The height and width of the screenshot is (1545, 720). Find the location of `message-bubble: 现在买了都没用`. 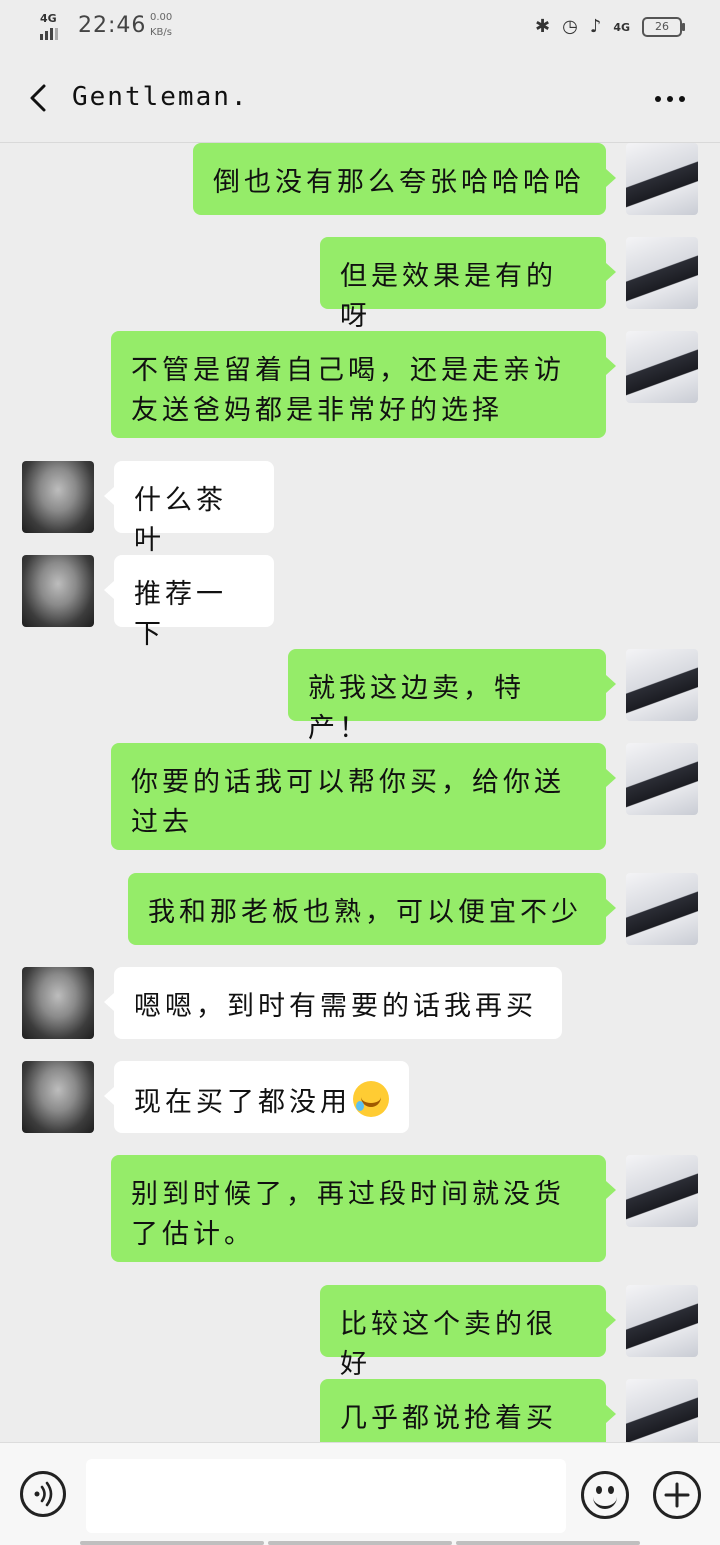

message-bubble: 现在买了都没用 is located at coordinates (256, 1097).